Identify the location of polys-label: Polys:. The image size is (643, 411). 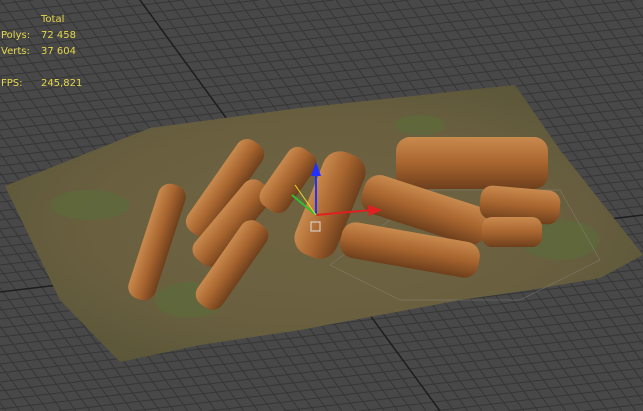
(16, 35).